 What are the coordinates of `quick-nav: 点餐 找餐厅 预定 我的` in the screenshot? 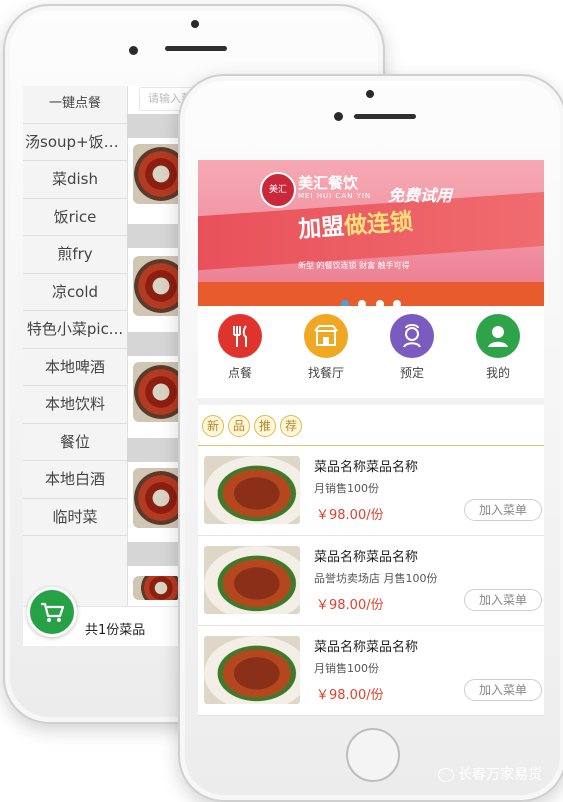 It's located at (371, 352).